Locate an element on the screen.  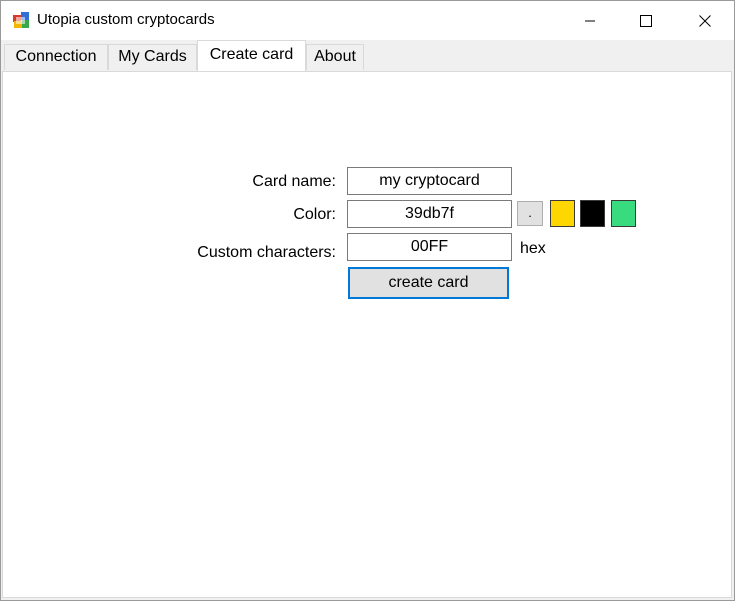
close-button is located at coordinates (705, 20).